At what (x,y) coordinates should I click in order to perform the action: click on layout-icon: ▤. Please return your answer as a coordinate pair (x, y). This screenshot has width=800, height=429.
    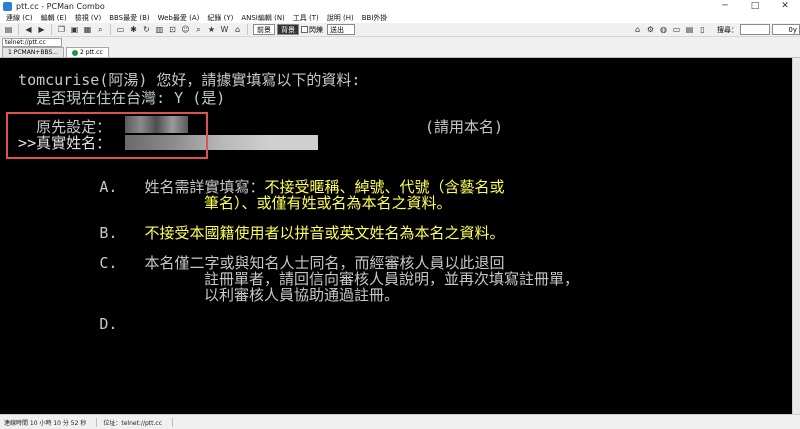
    Looking at the image, I should click on (689, 29).